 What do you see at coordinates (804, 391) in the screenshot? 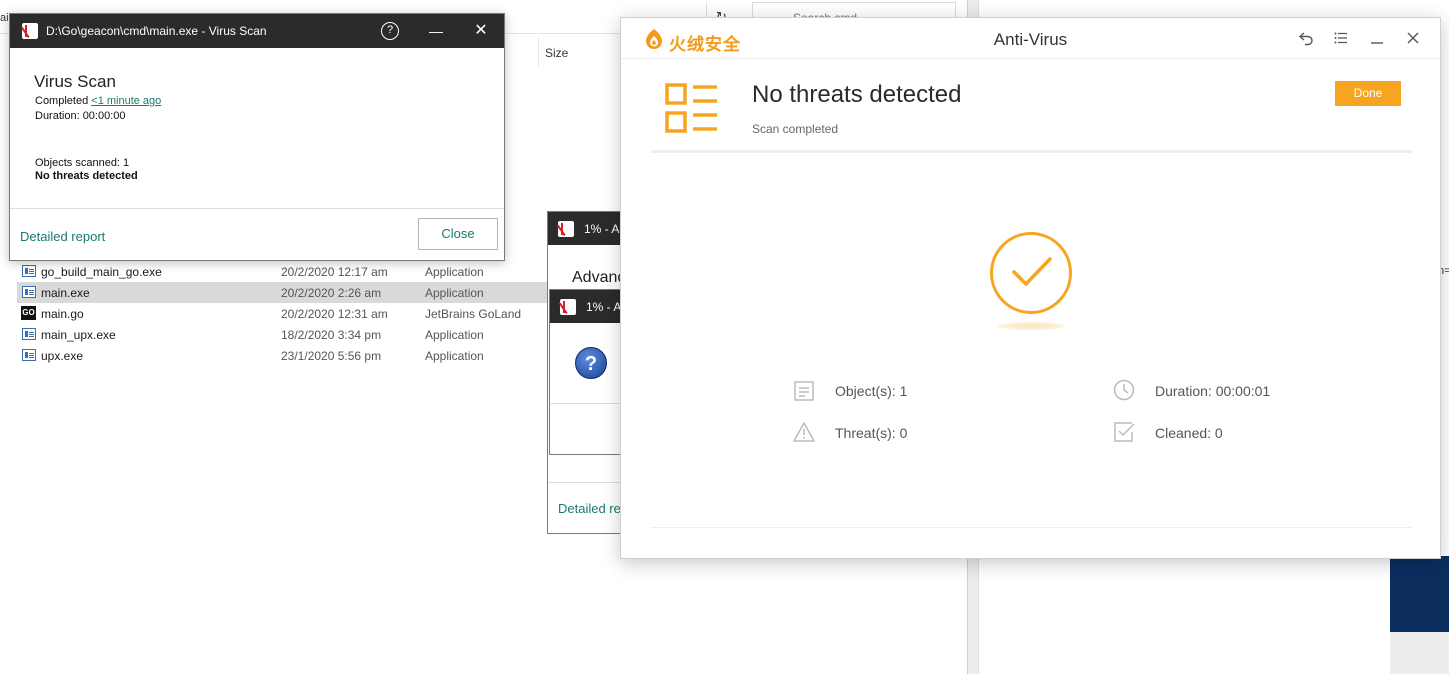
I see `document-icon` at bounding box center [804, 391].